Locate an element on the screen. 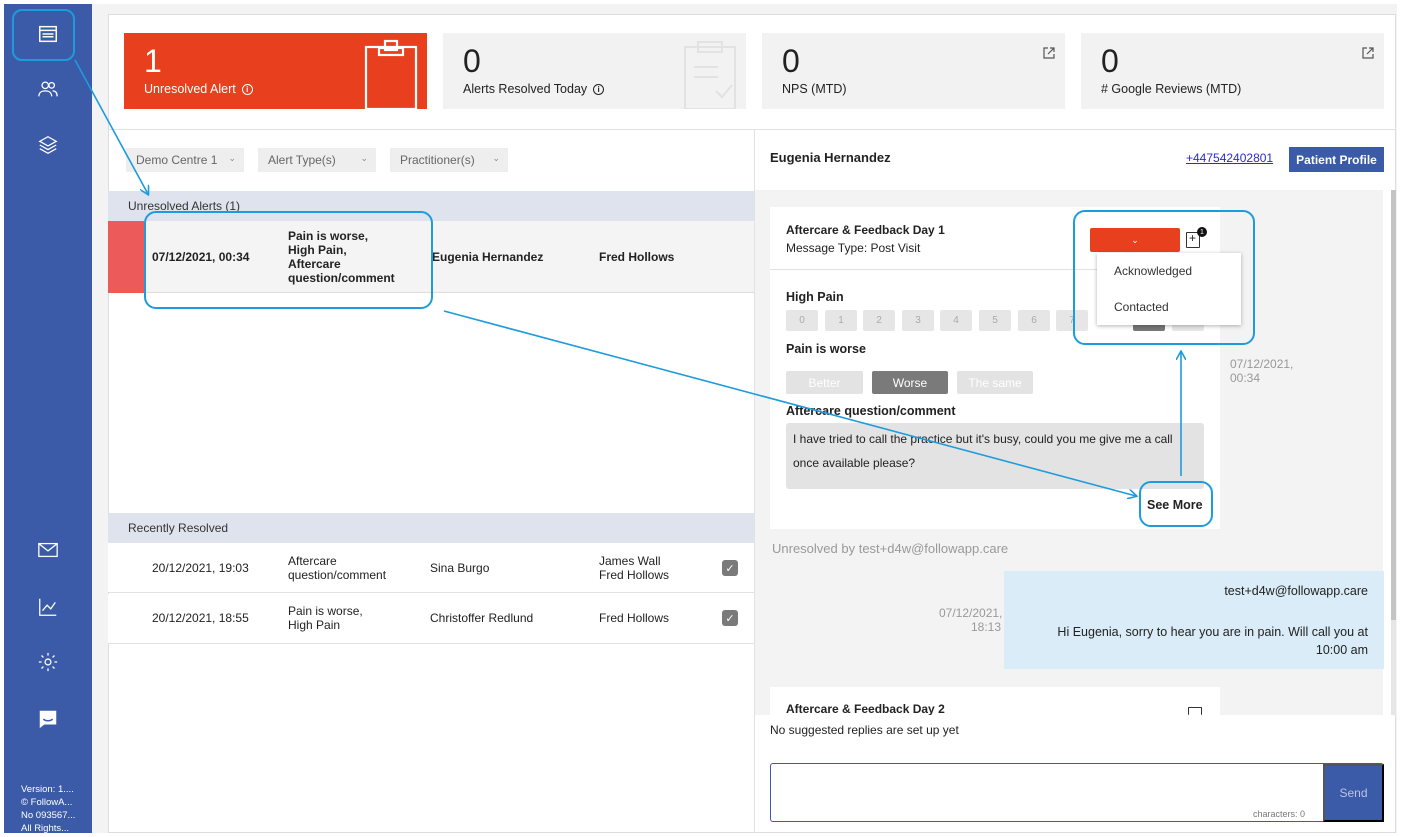 Image resolution: width=1401 pixels, height=837 pixels. alert-practitioner: Fred Hollows is located at coordinates (637, 257).